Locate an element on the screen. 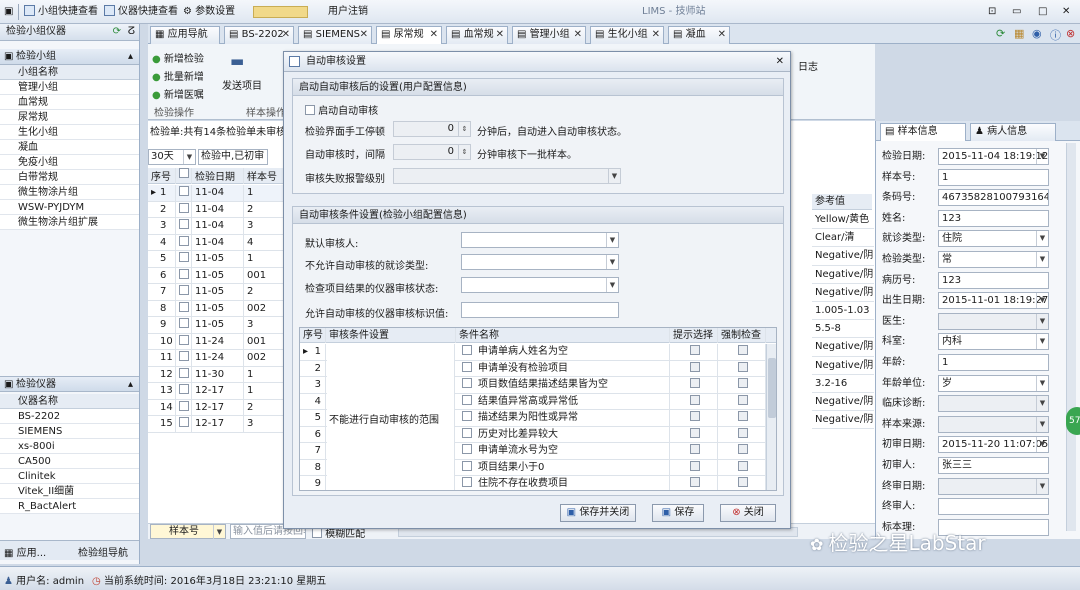 The image size is (1080, 590). float-badge: 57 is located at coordinates (1073, 421).